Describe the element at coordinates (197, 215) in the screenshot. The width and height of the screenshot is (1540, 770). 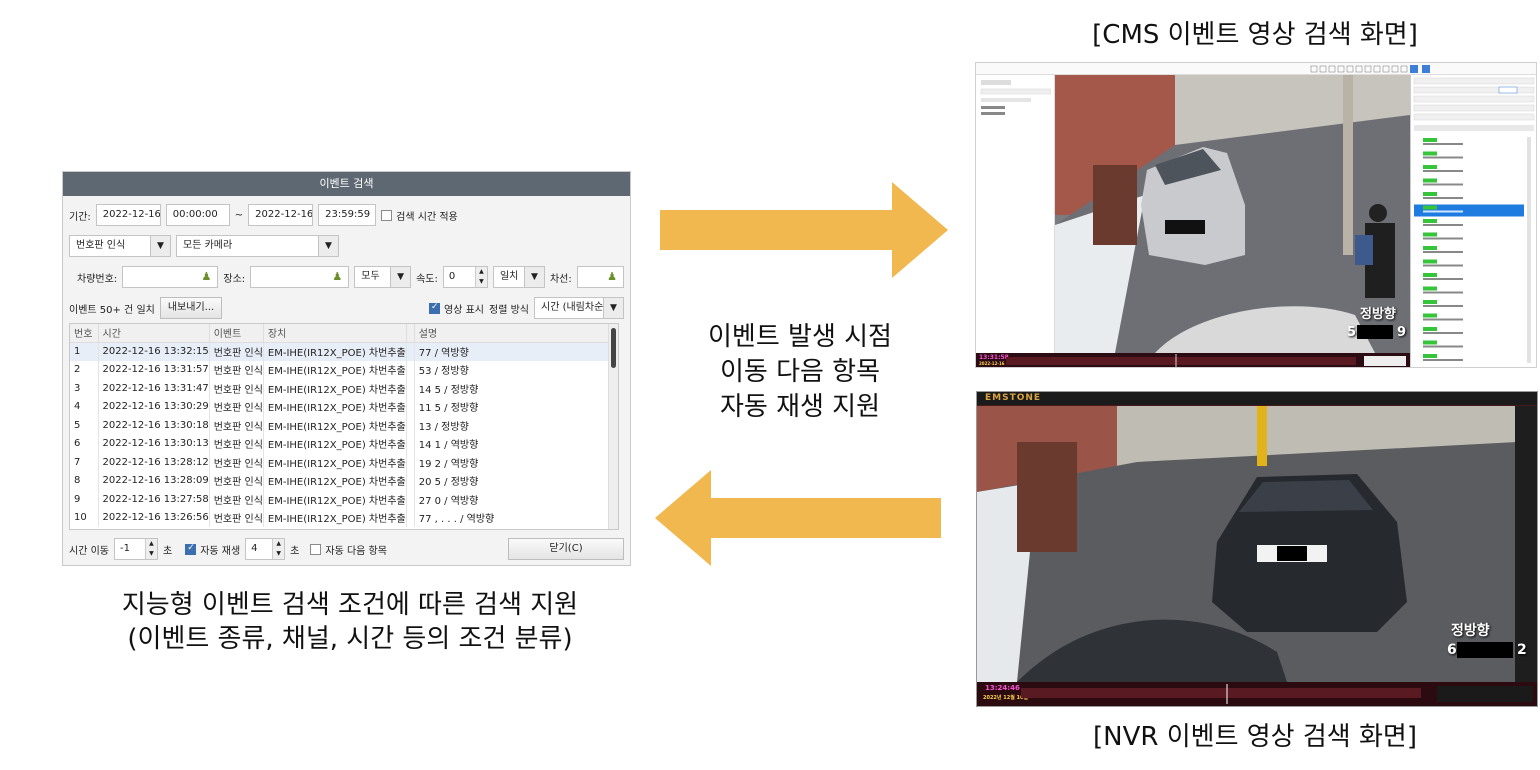
I see `start-time-field: 00:00:00` at that location.